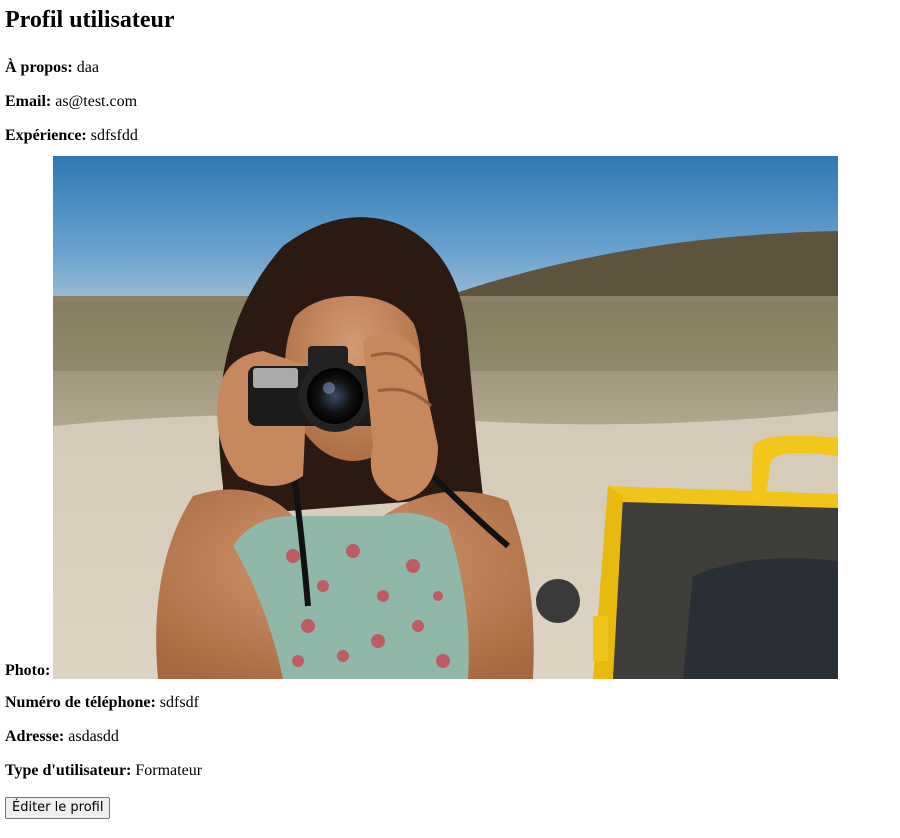  What do you see at coordinates (58, 808) in the screenshot?
I see `edit-profile-button: Éditer le profil` at bounding box center [58, 808].